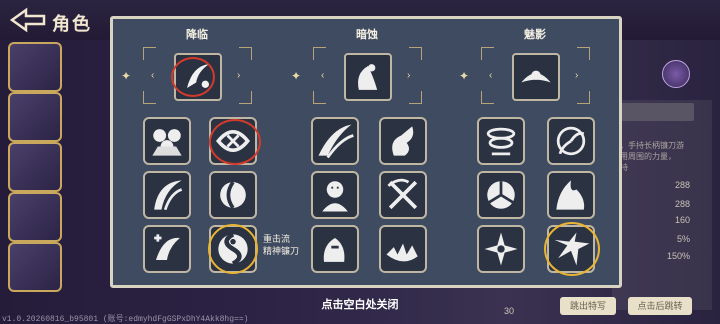 The width and height of the screenshot is (720, 324). What do you see at coordinates (653, 112) in the screenshot?
I see `info-header-bar` at bounding box center [653, 112].